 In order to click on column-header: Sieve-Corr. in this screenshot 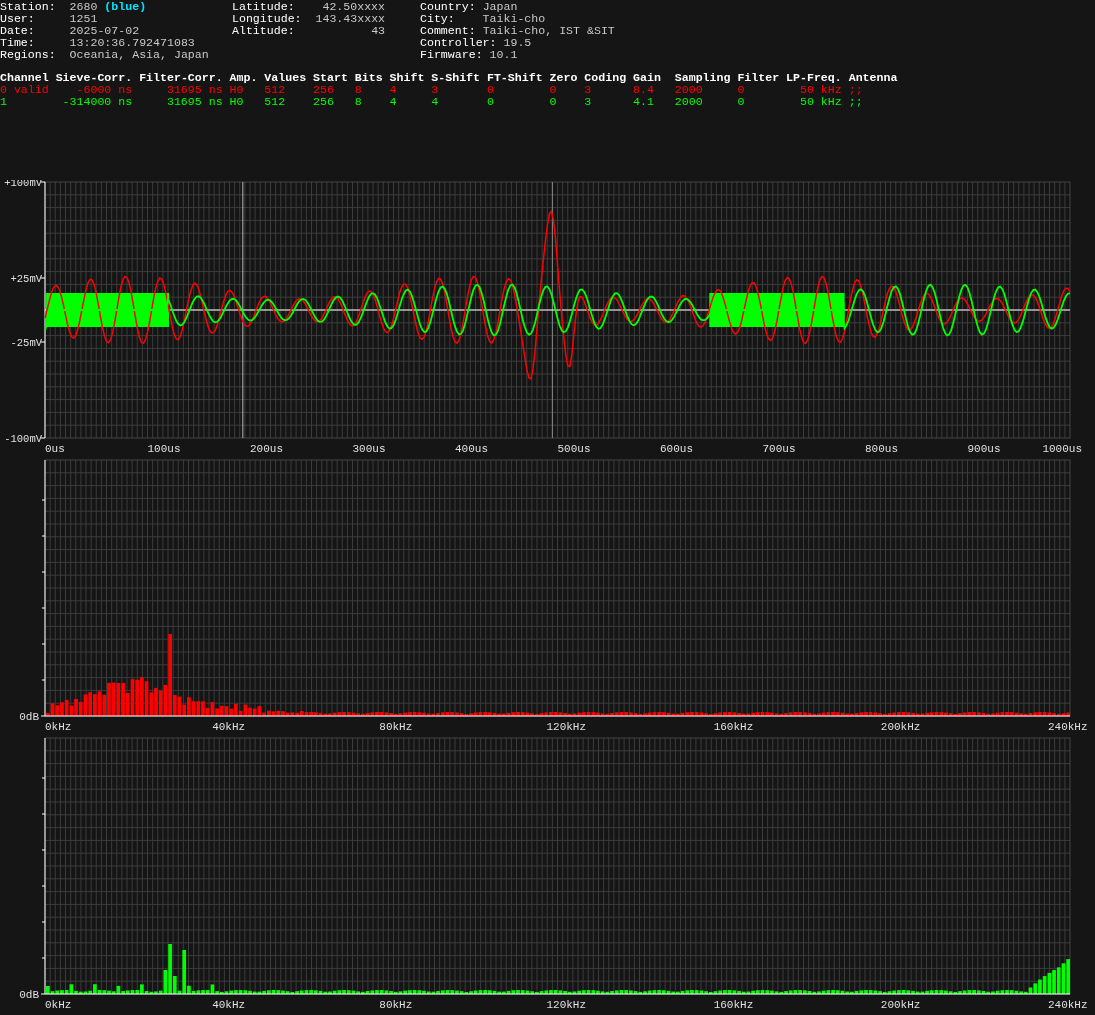, I will do `click(94, 78)`.